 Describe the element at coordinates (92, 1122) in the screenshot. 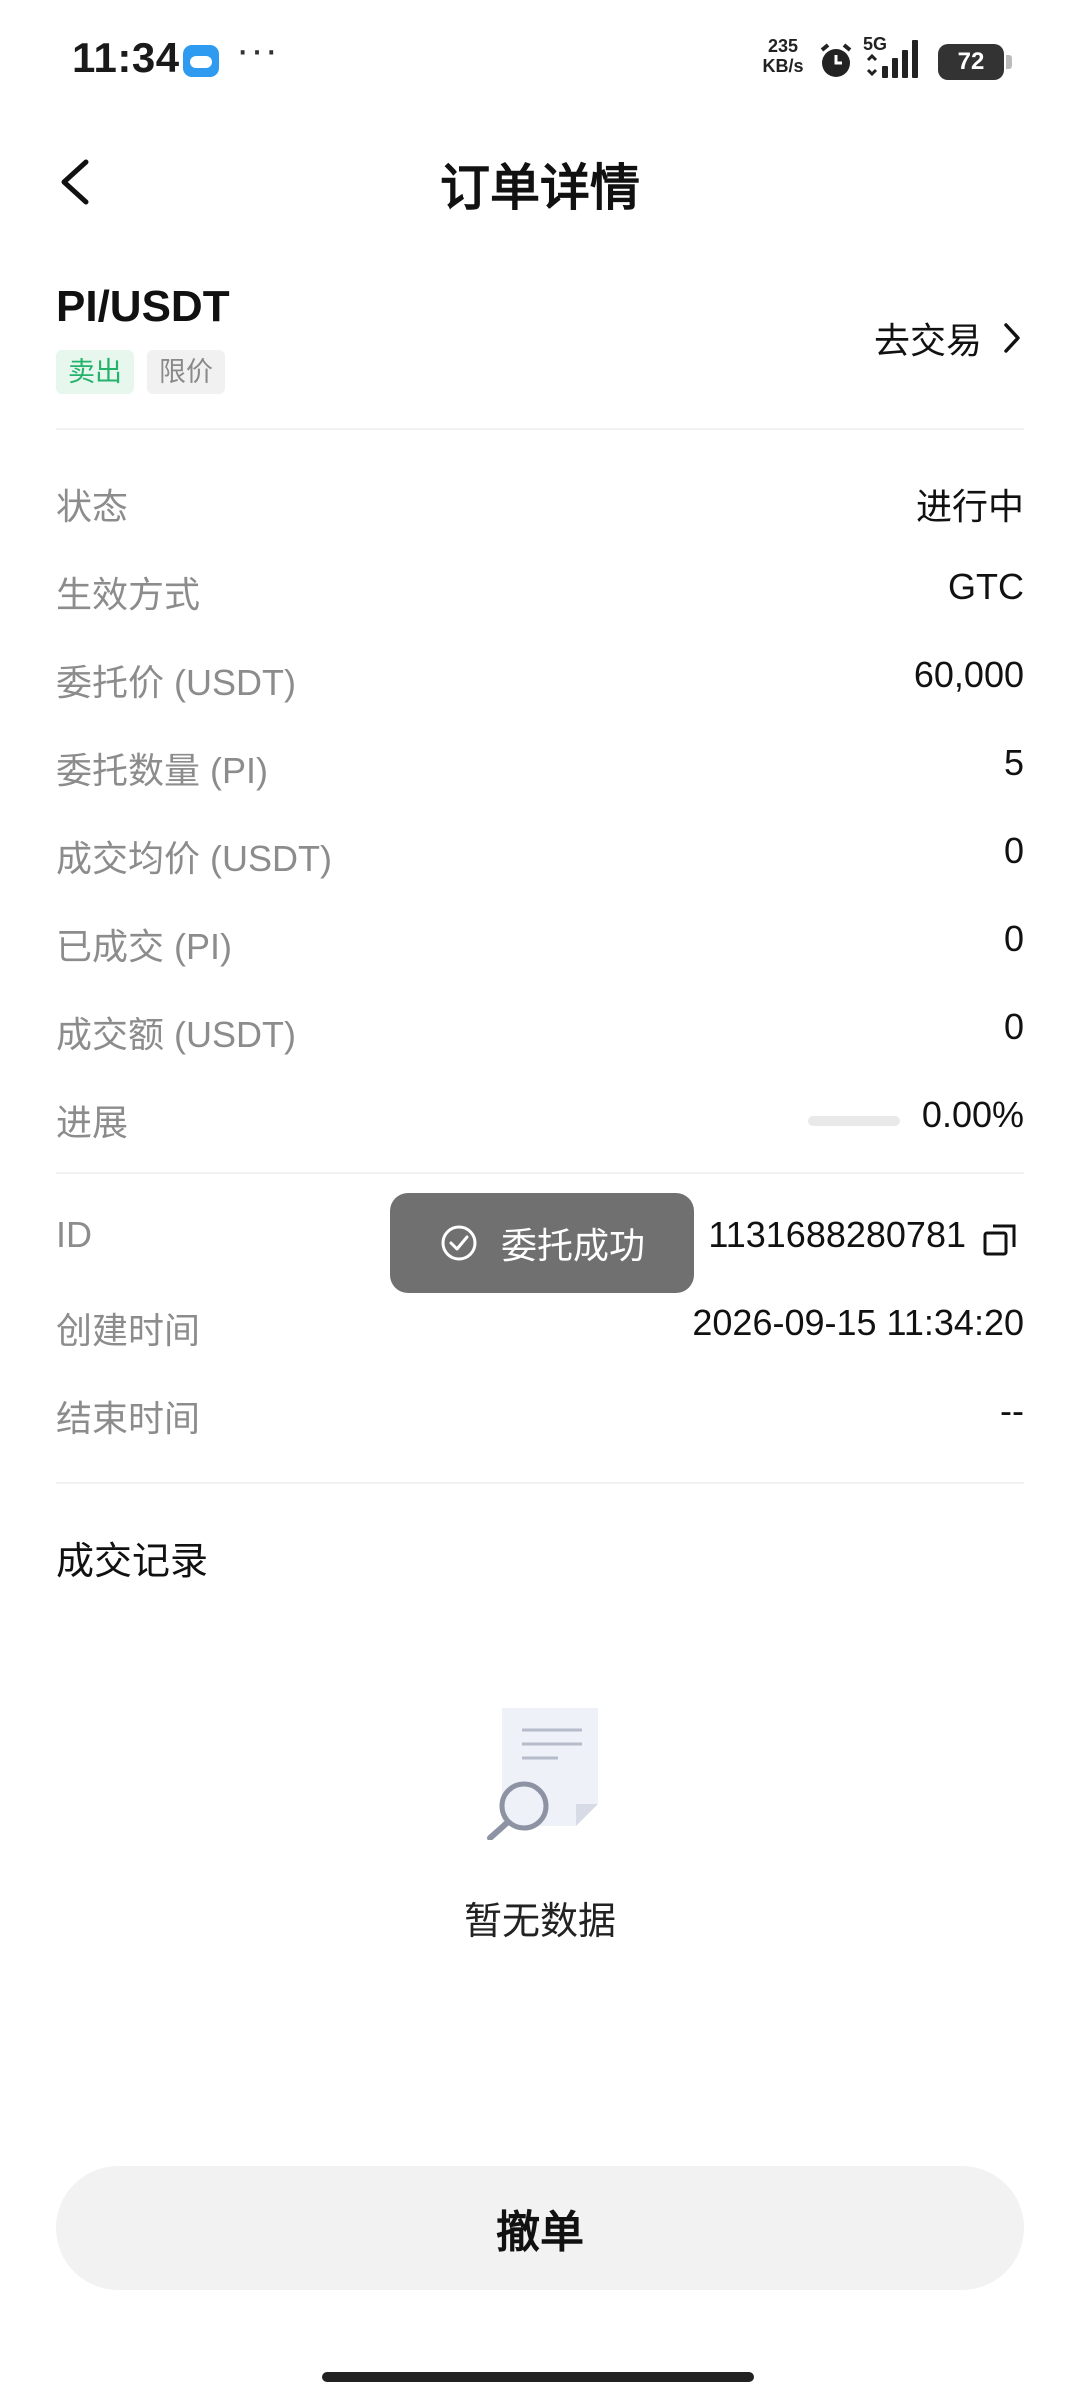

I see `detail-label: 进展` at that location.